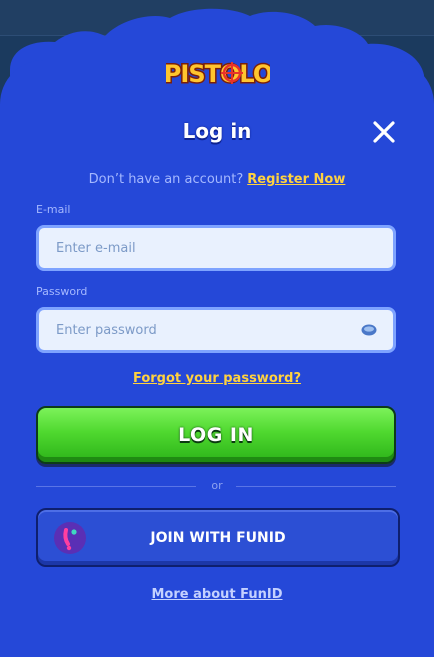 The width and height of the screenshot is (434, 657). I want to click on email-placeholder: Enter e-mail, so click(96, 248).